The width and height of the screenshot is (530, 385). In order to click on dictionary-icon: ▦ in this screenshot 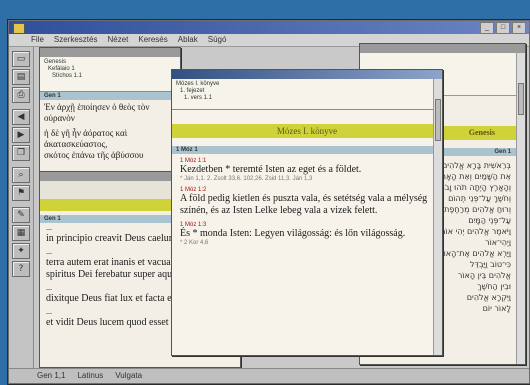, I will do `click(21, 233)`.